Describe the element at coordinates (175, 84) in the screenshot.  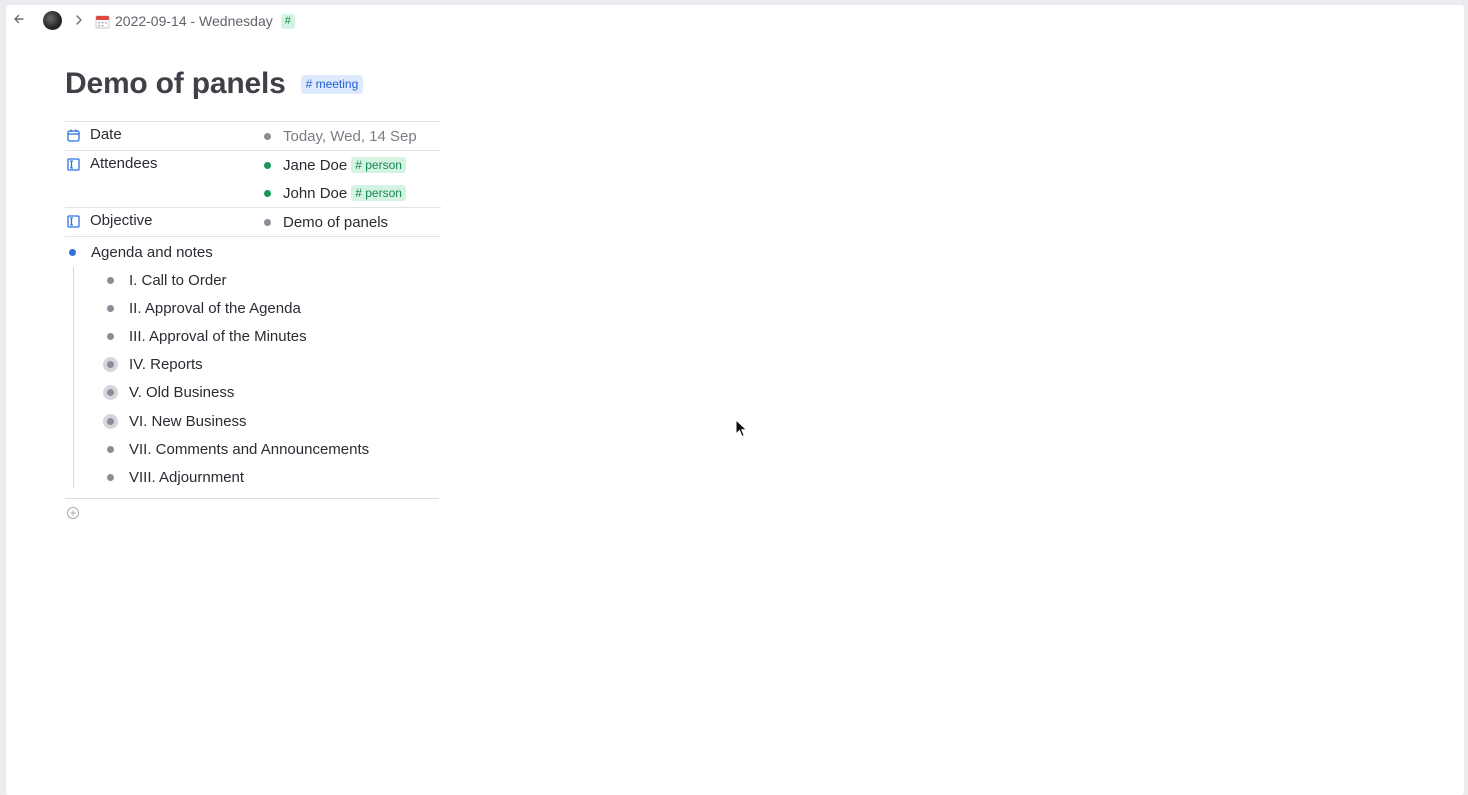
I see `page-title: Demo of panels` at that location.